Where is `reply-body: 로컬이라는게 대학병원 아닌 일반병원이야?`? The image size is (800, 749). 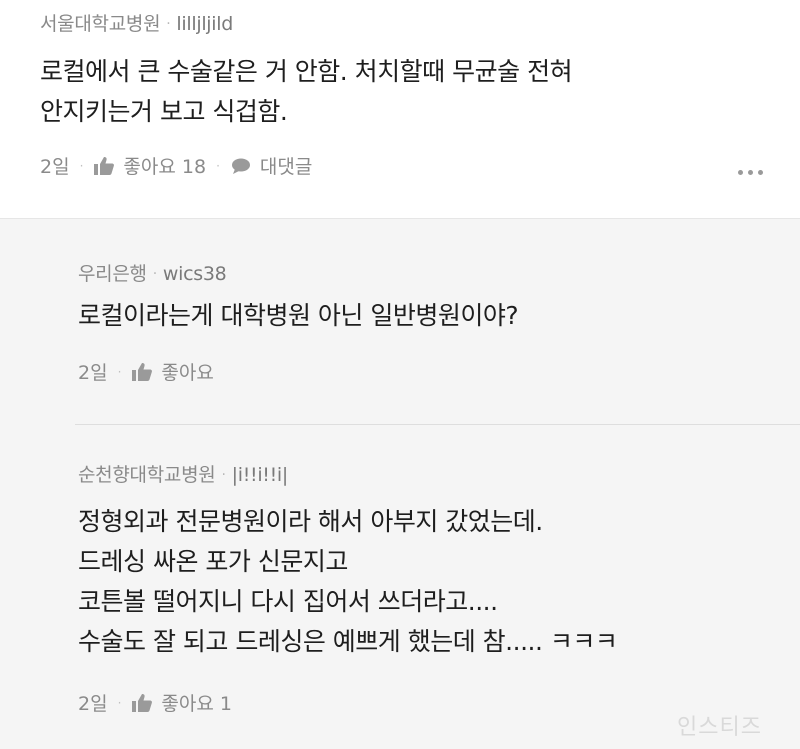 reply-body: 로컬이라는게 대학병원 아닌 일반병원이야? is located at coordinates (298, 316).